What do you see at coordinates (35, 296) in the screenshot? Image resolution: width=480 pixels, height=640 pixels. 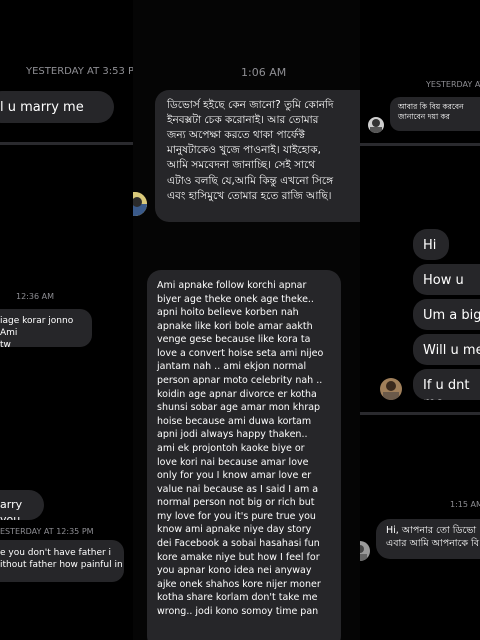 I see `timestamp-1236: 12:36 AM` at bounding box center [35, 296].